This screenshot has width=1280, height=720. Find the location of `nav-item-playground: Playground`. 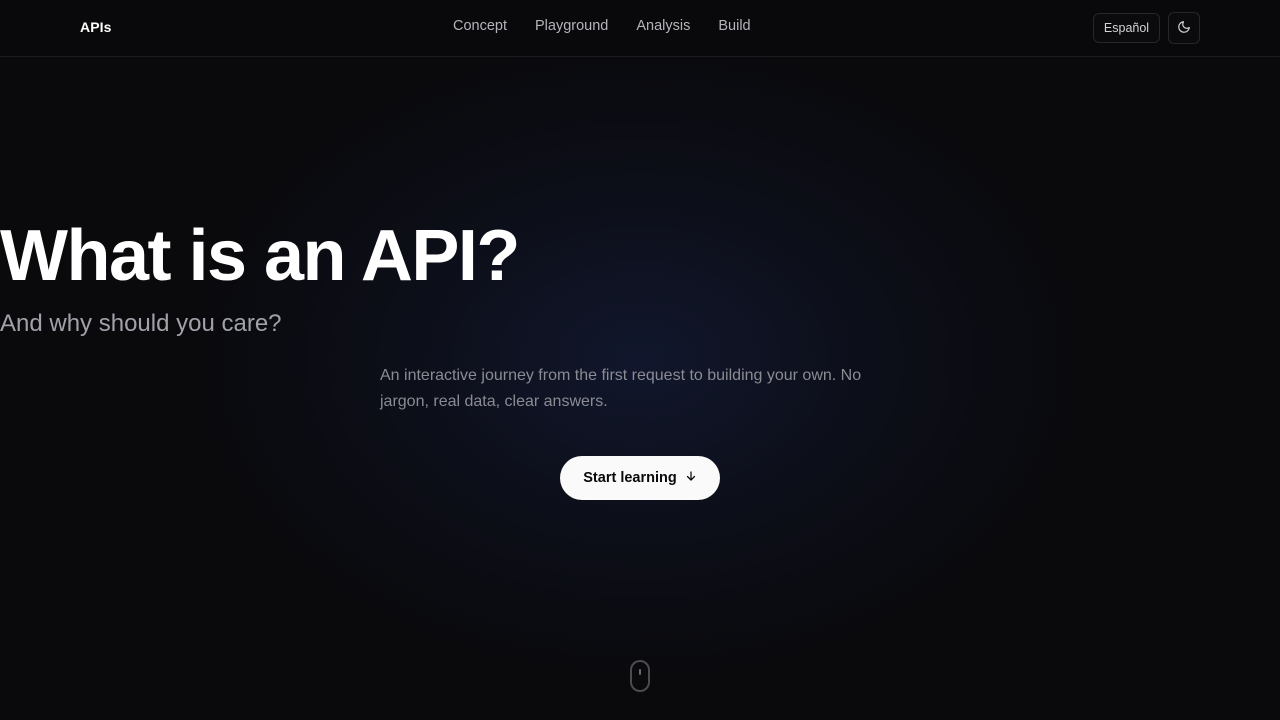

nav-item-playground: Playground is located at coordinates (571, 26).